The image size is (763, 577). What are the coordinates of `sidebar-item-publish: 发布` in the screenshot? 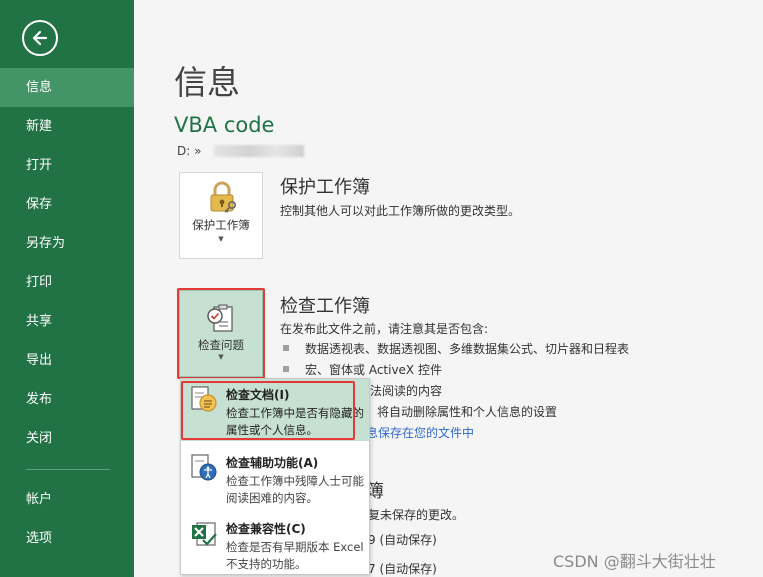 It's located at (67, 399).